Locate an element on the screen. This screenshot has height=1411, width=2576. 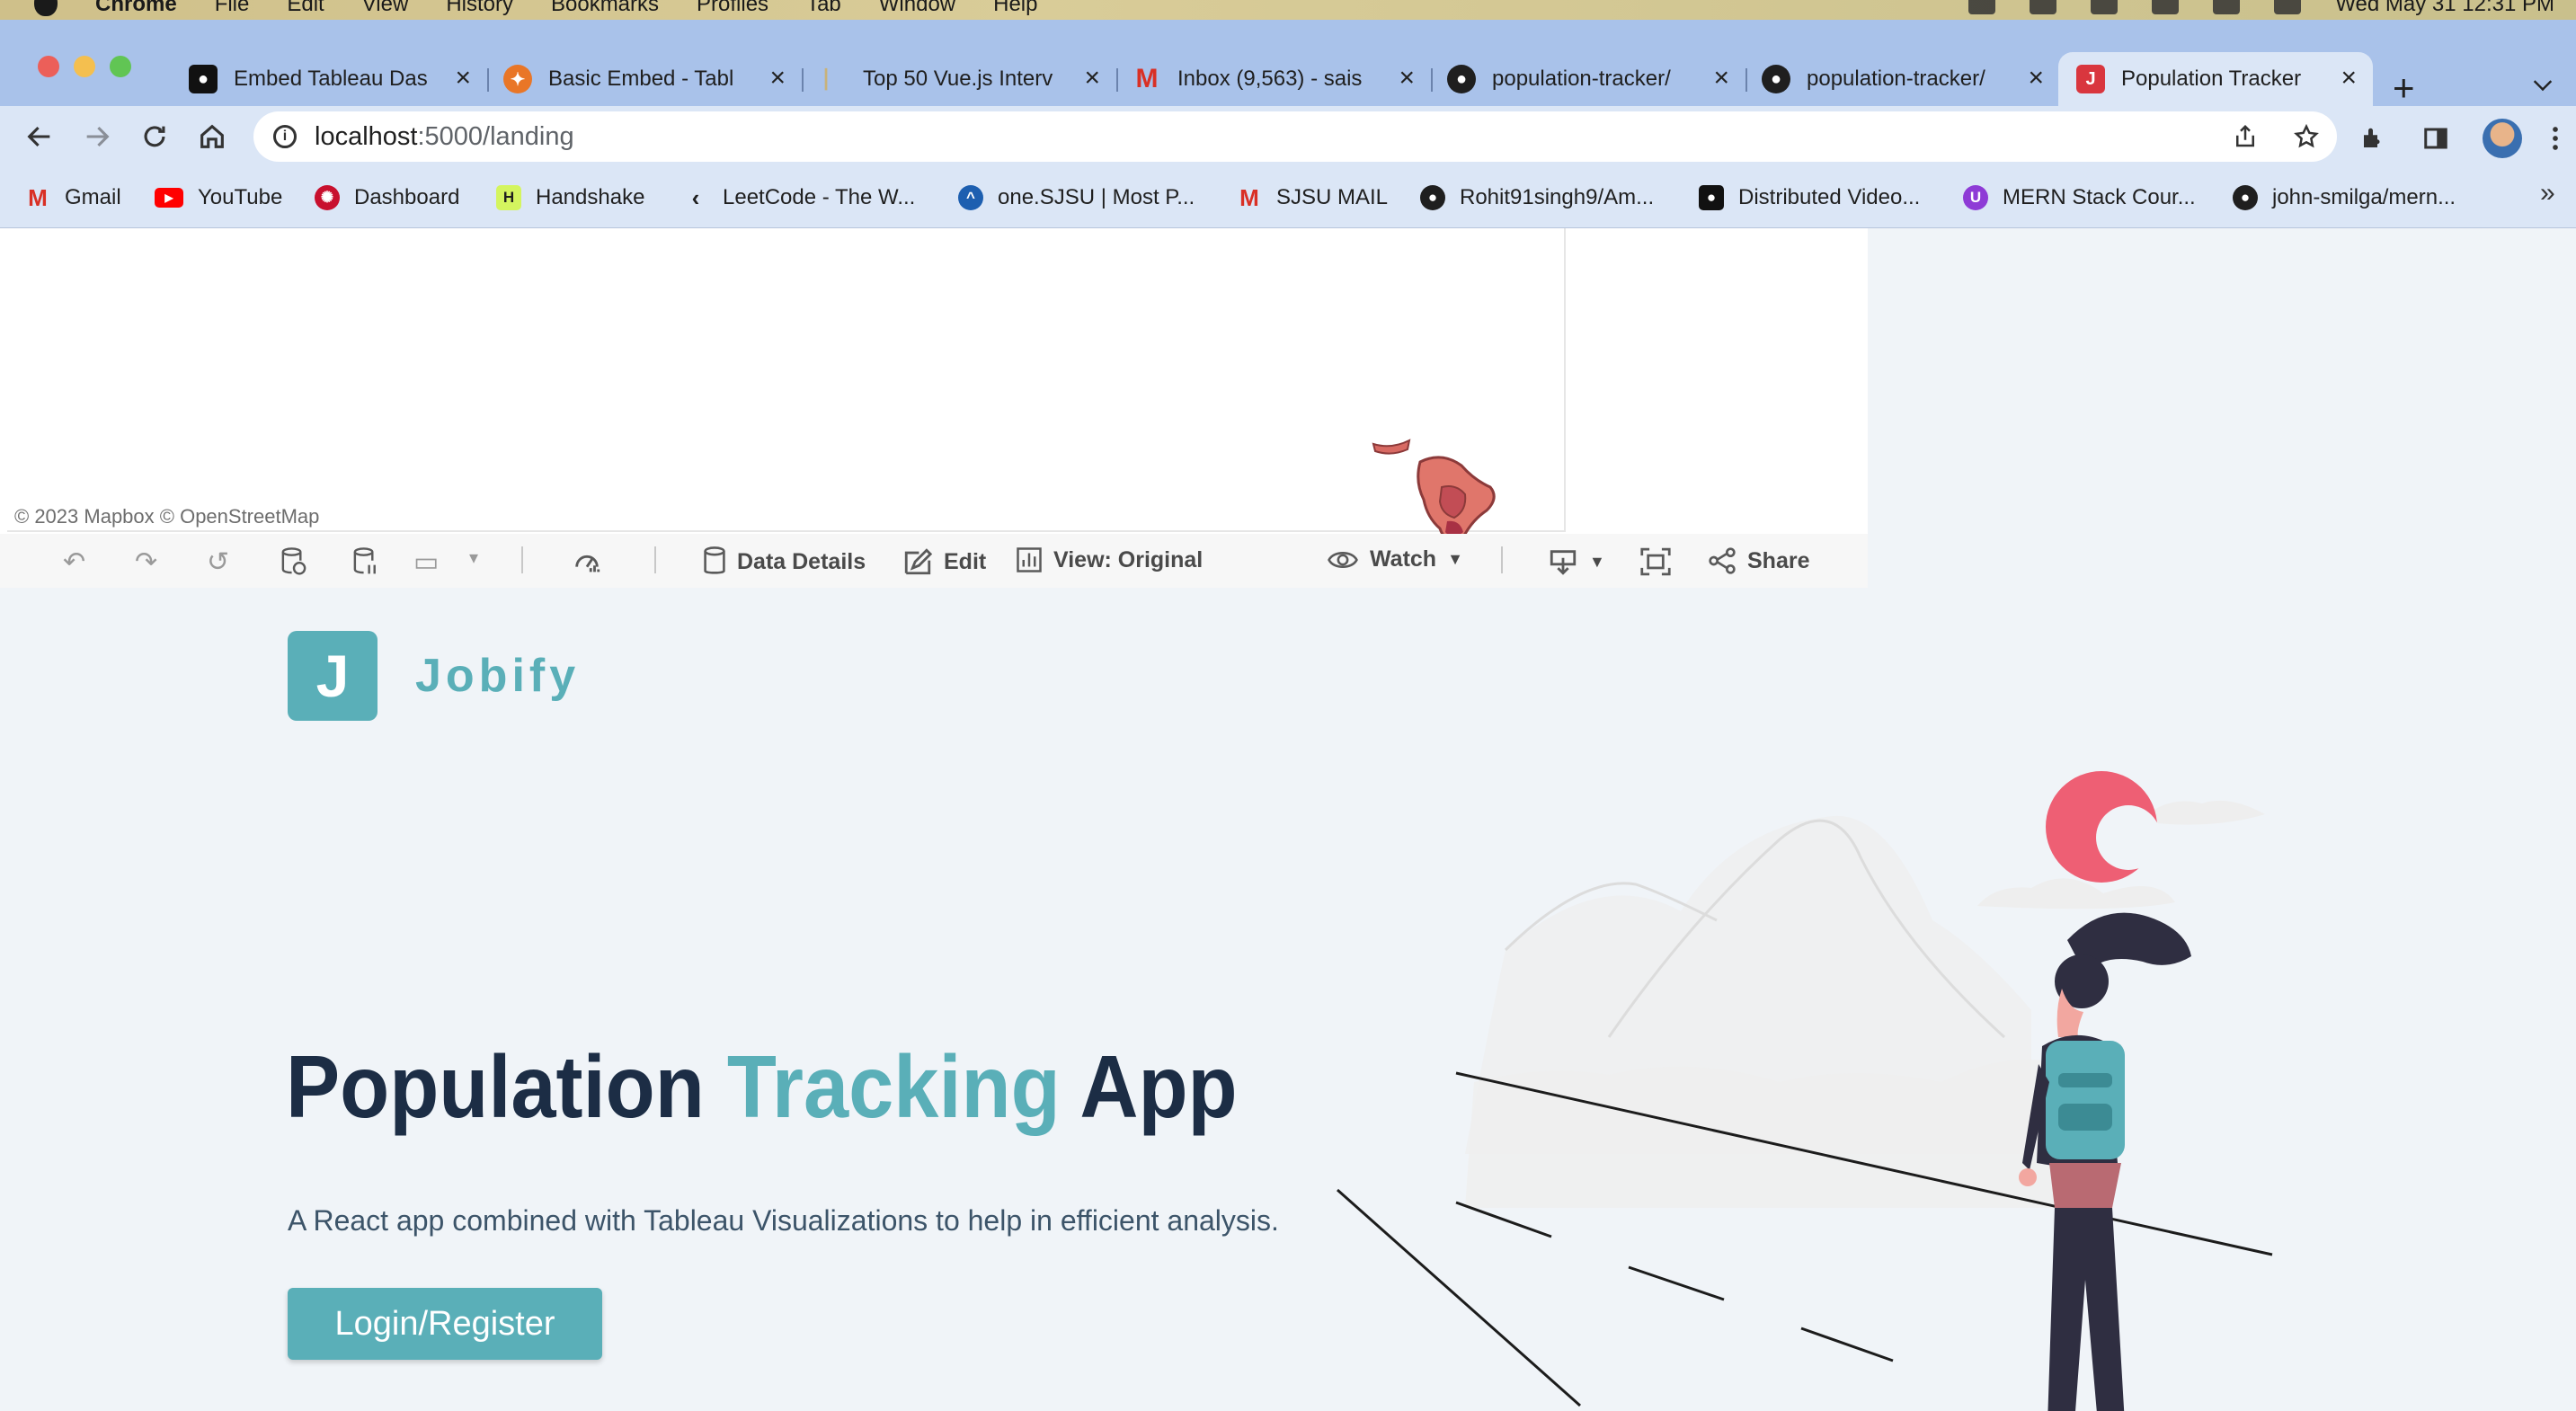
close-window-button is located at coordinates (48, 66).